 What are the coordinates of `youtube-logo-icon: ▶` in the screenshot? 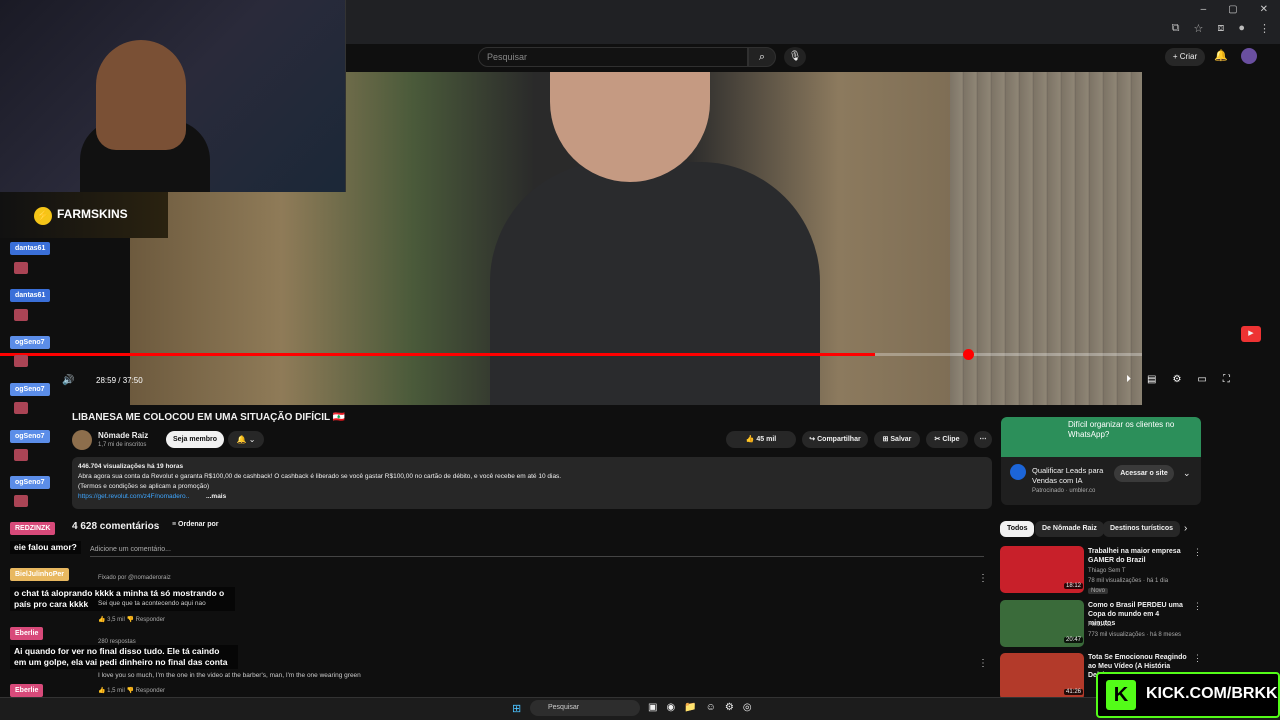 It's located at (1251, 334).